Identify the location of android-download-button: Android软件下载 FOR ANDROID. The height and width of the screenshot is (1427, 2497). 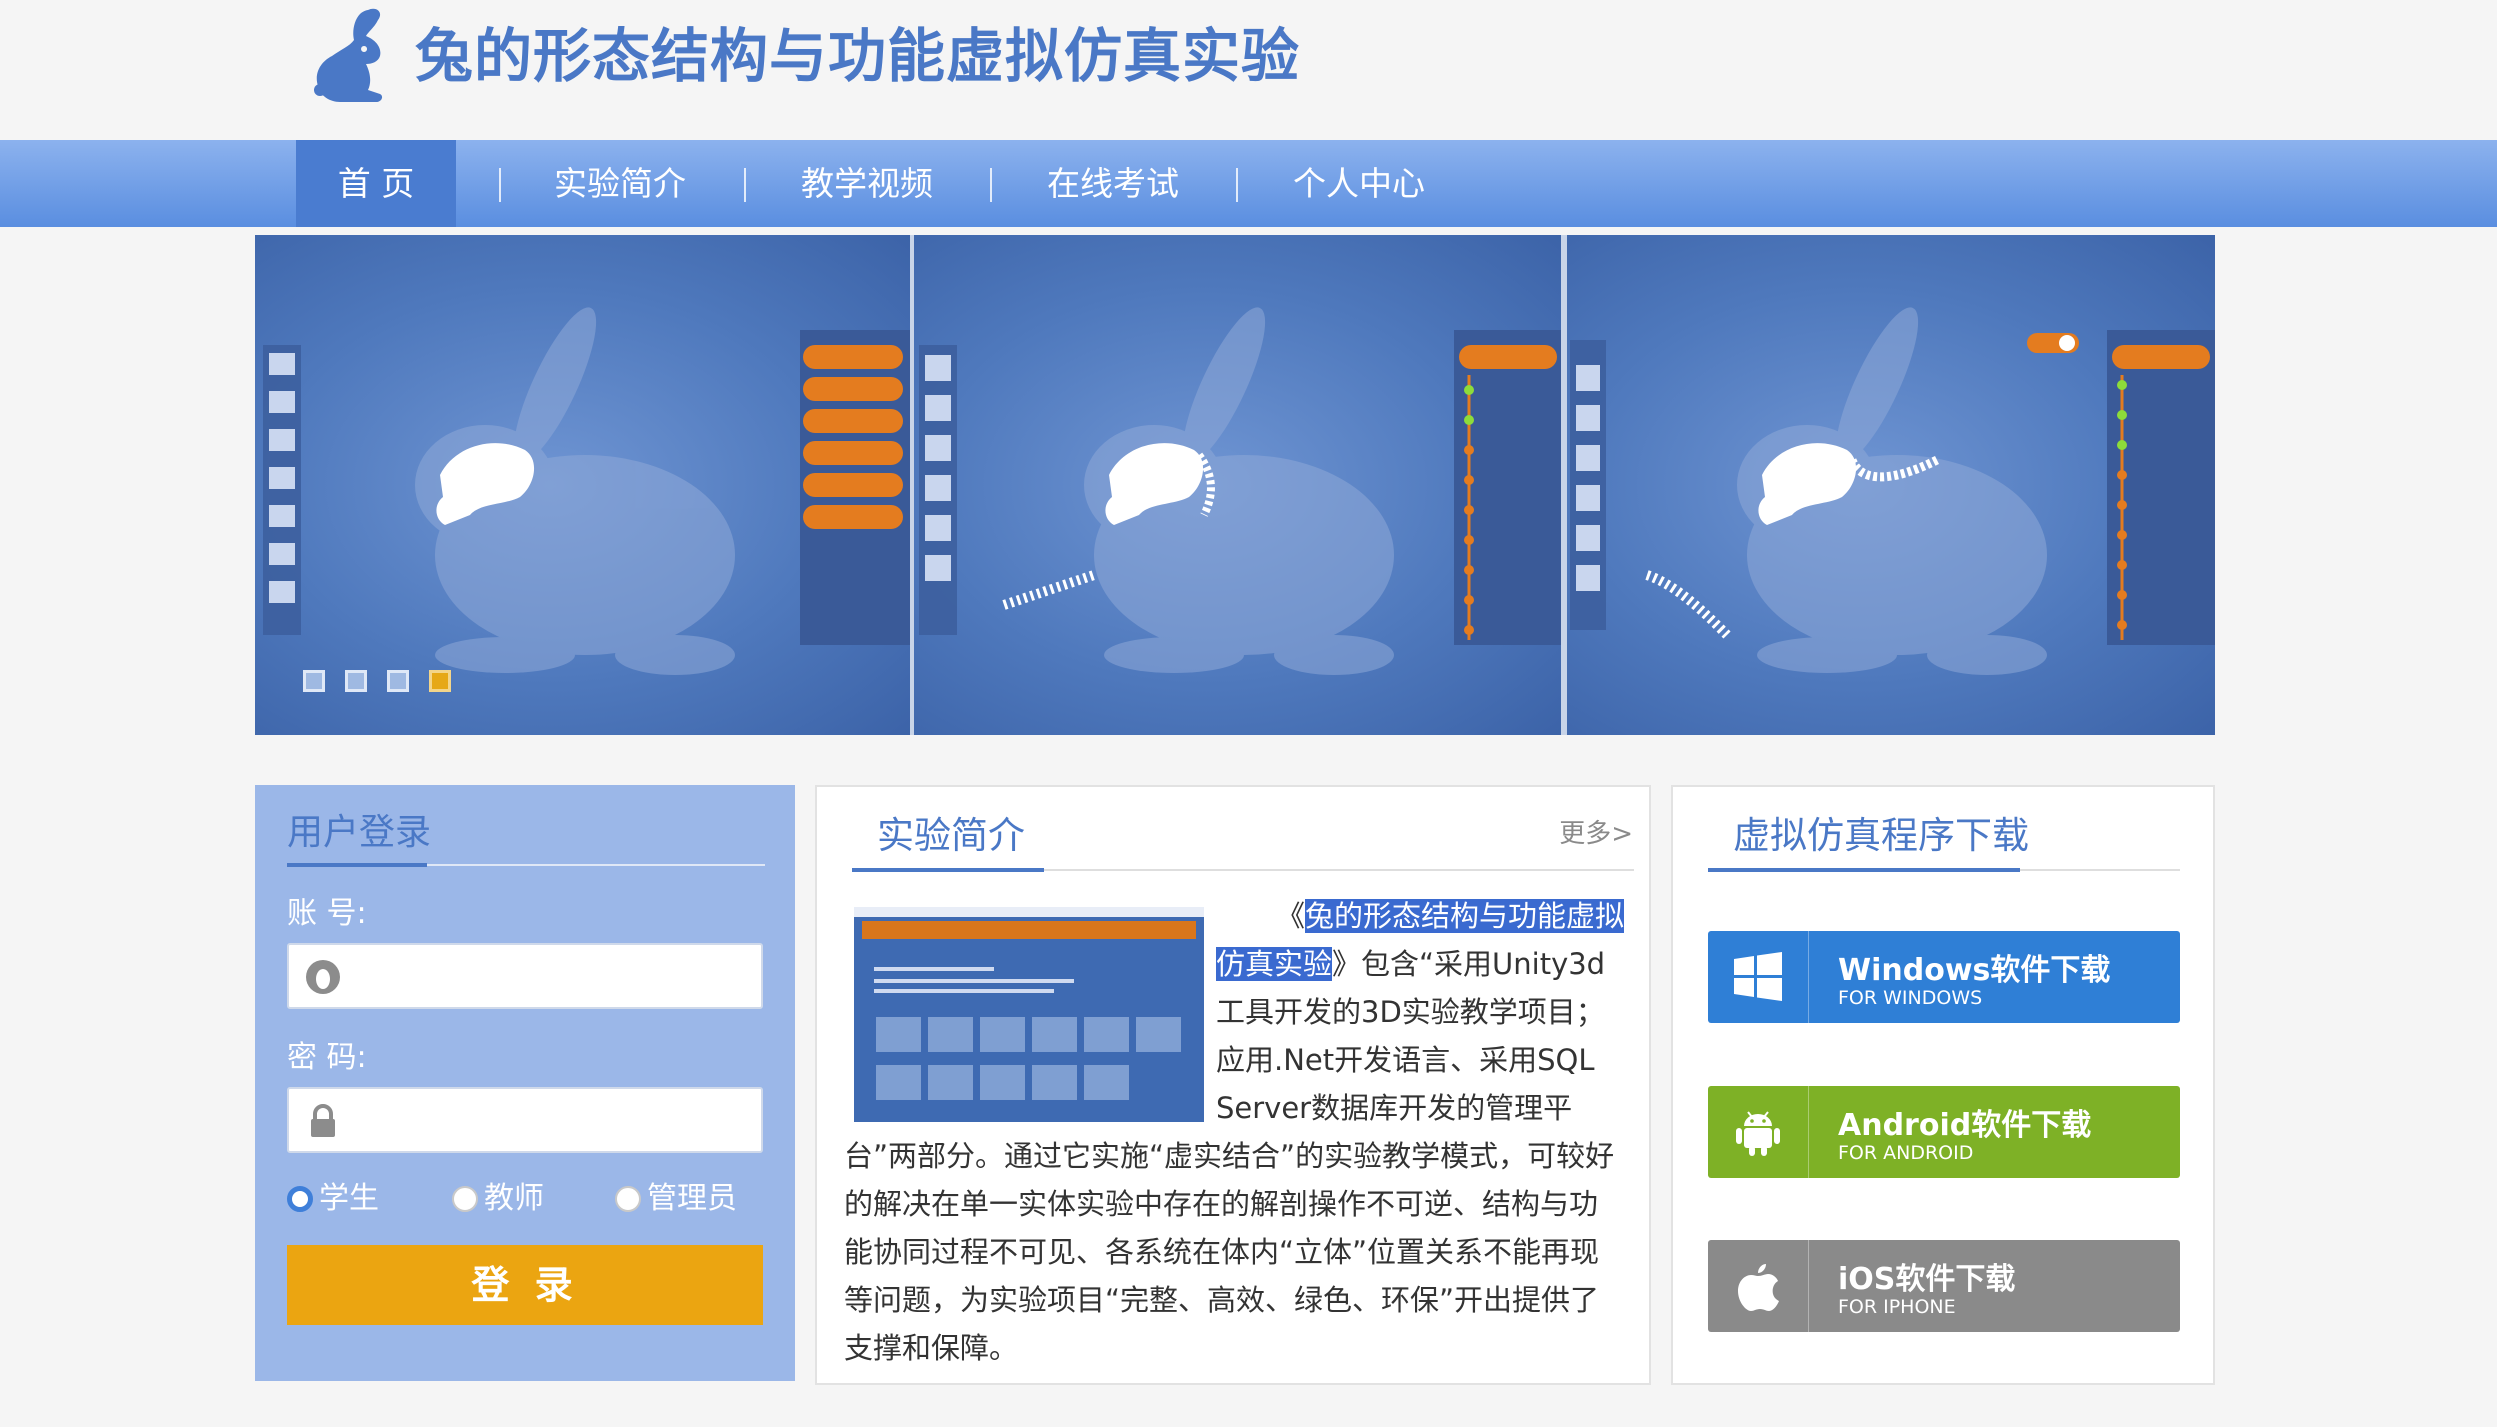
(1944, 1132).